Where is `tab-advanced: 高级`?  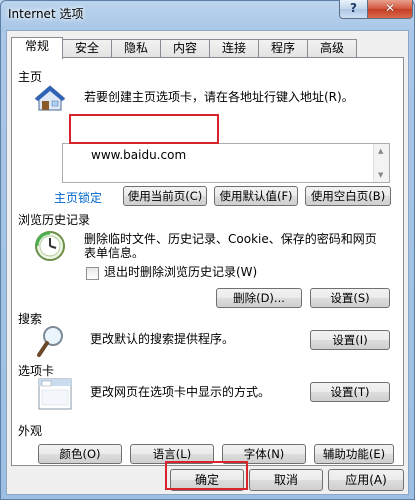 tab-advanced: 高级 is located at coordinates (332, 48).